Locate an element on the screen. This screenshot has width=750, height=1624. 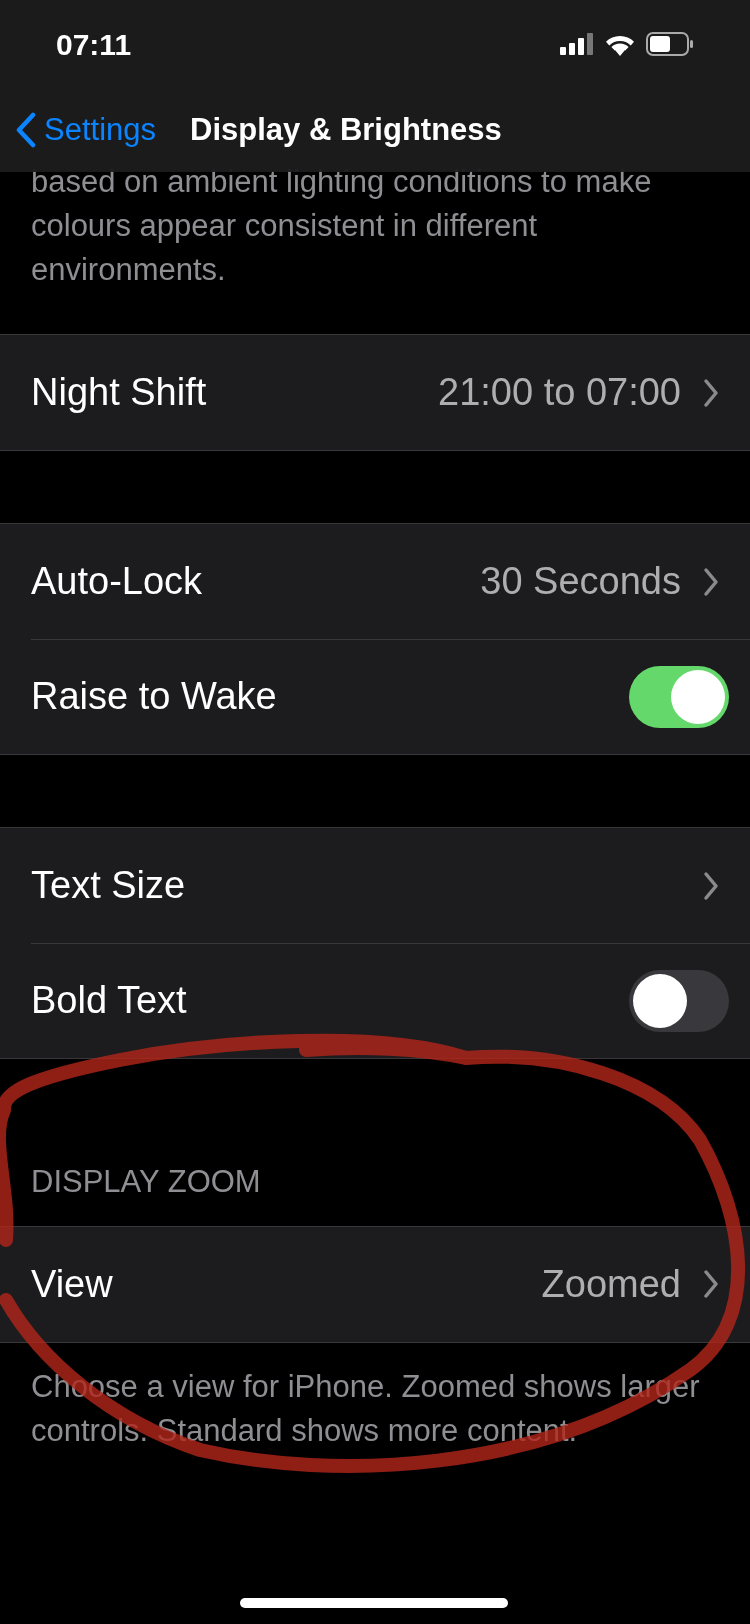
settings-row: Auto-Lock 30 Seconds is located at coordinates (375, 581).